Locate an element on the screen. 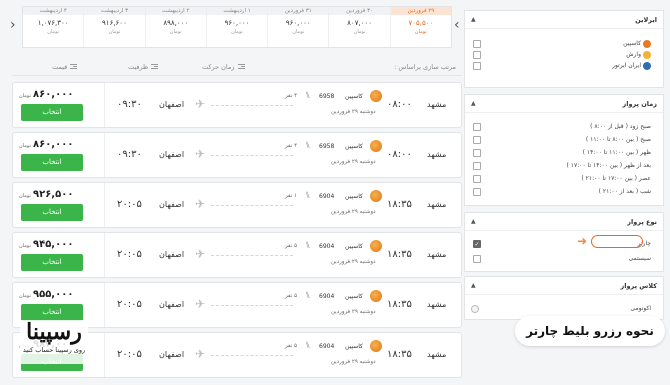 This screenshot has width=670, height=385. date-cell: ۲ اردیبهشت ۸۹۸,۰۰۰ تومان is located at coordinates (175, 27).